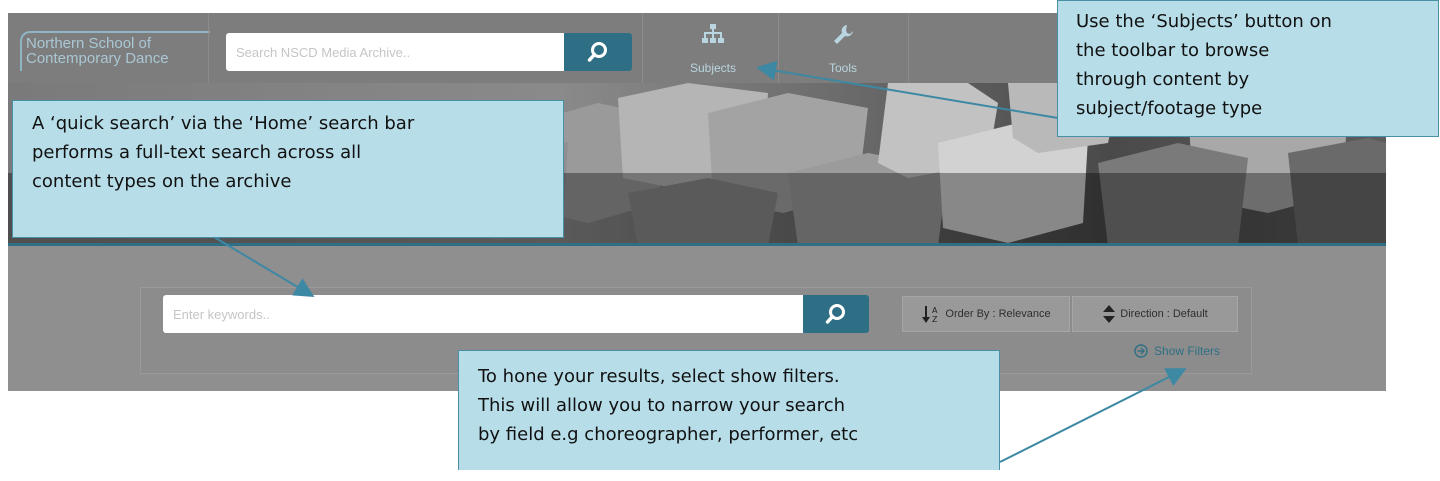  Describe the element at coordinates (713, 33) in the screenshot. I see `hierarchy-icon` at that location.